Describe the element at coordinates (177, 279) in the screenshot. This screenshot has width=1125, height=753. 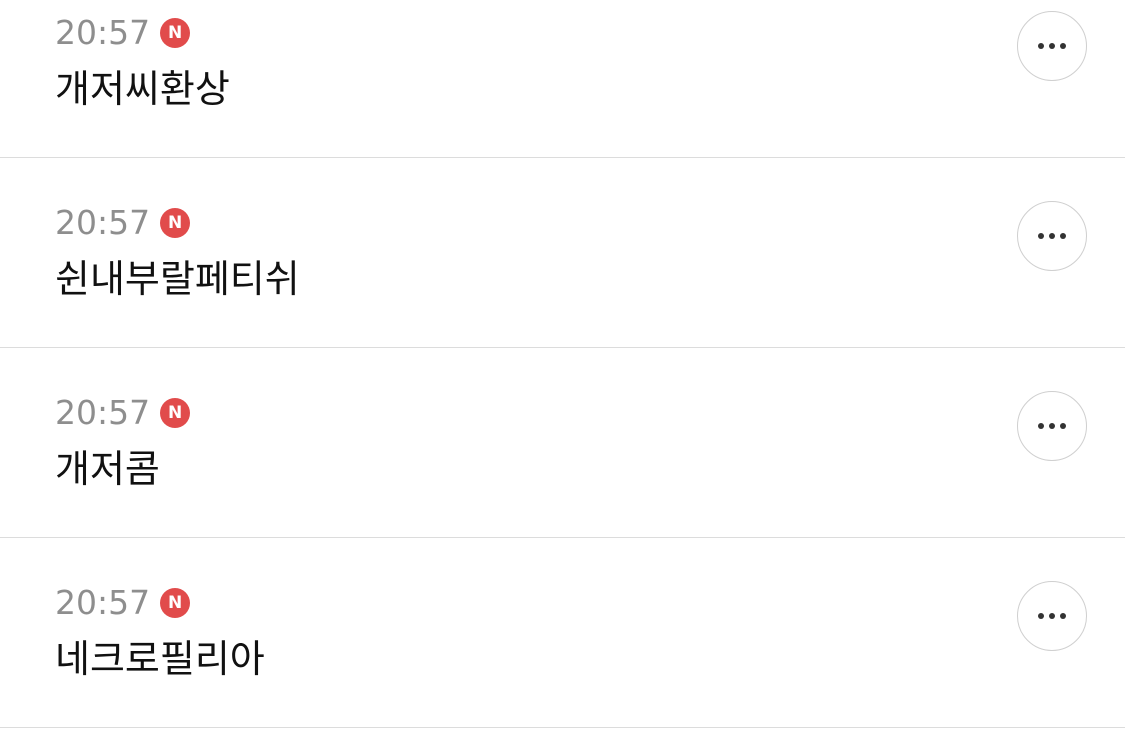
I see `post-title: 쉰내부랄페티쉬` at that location.